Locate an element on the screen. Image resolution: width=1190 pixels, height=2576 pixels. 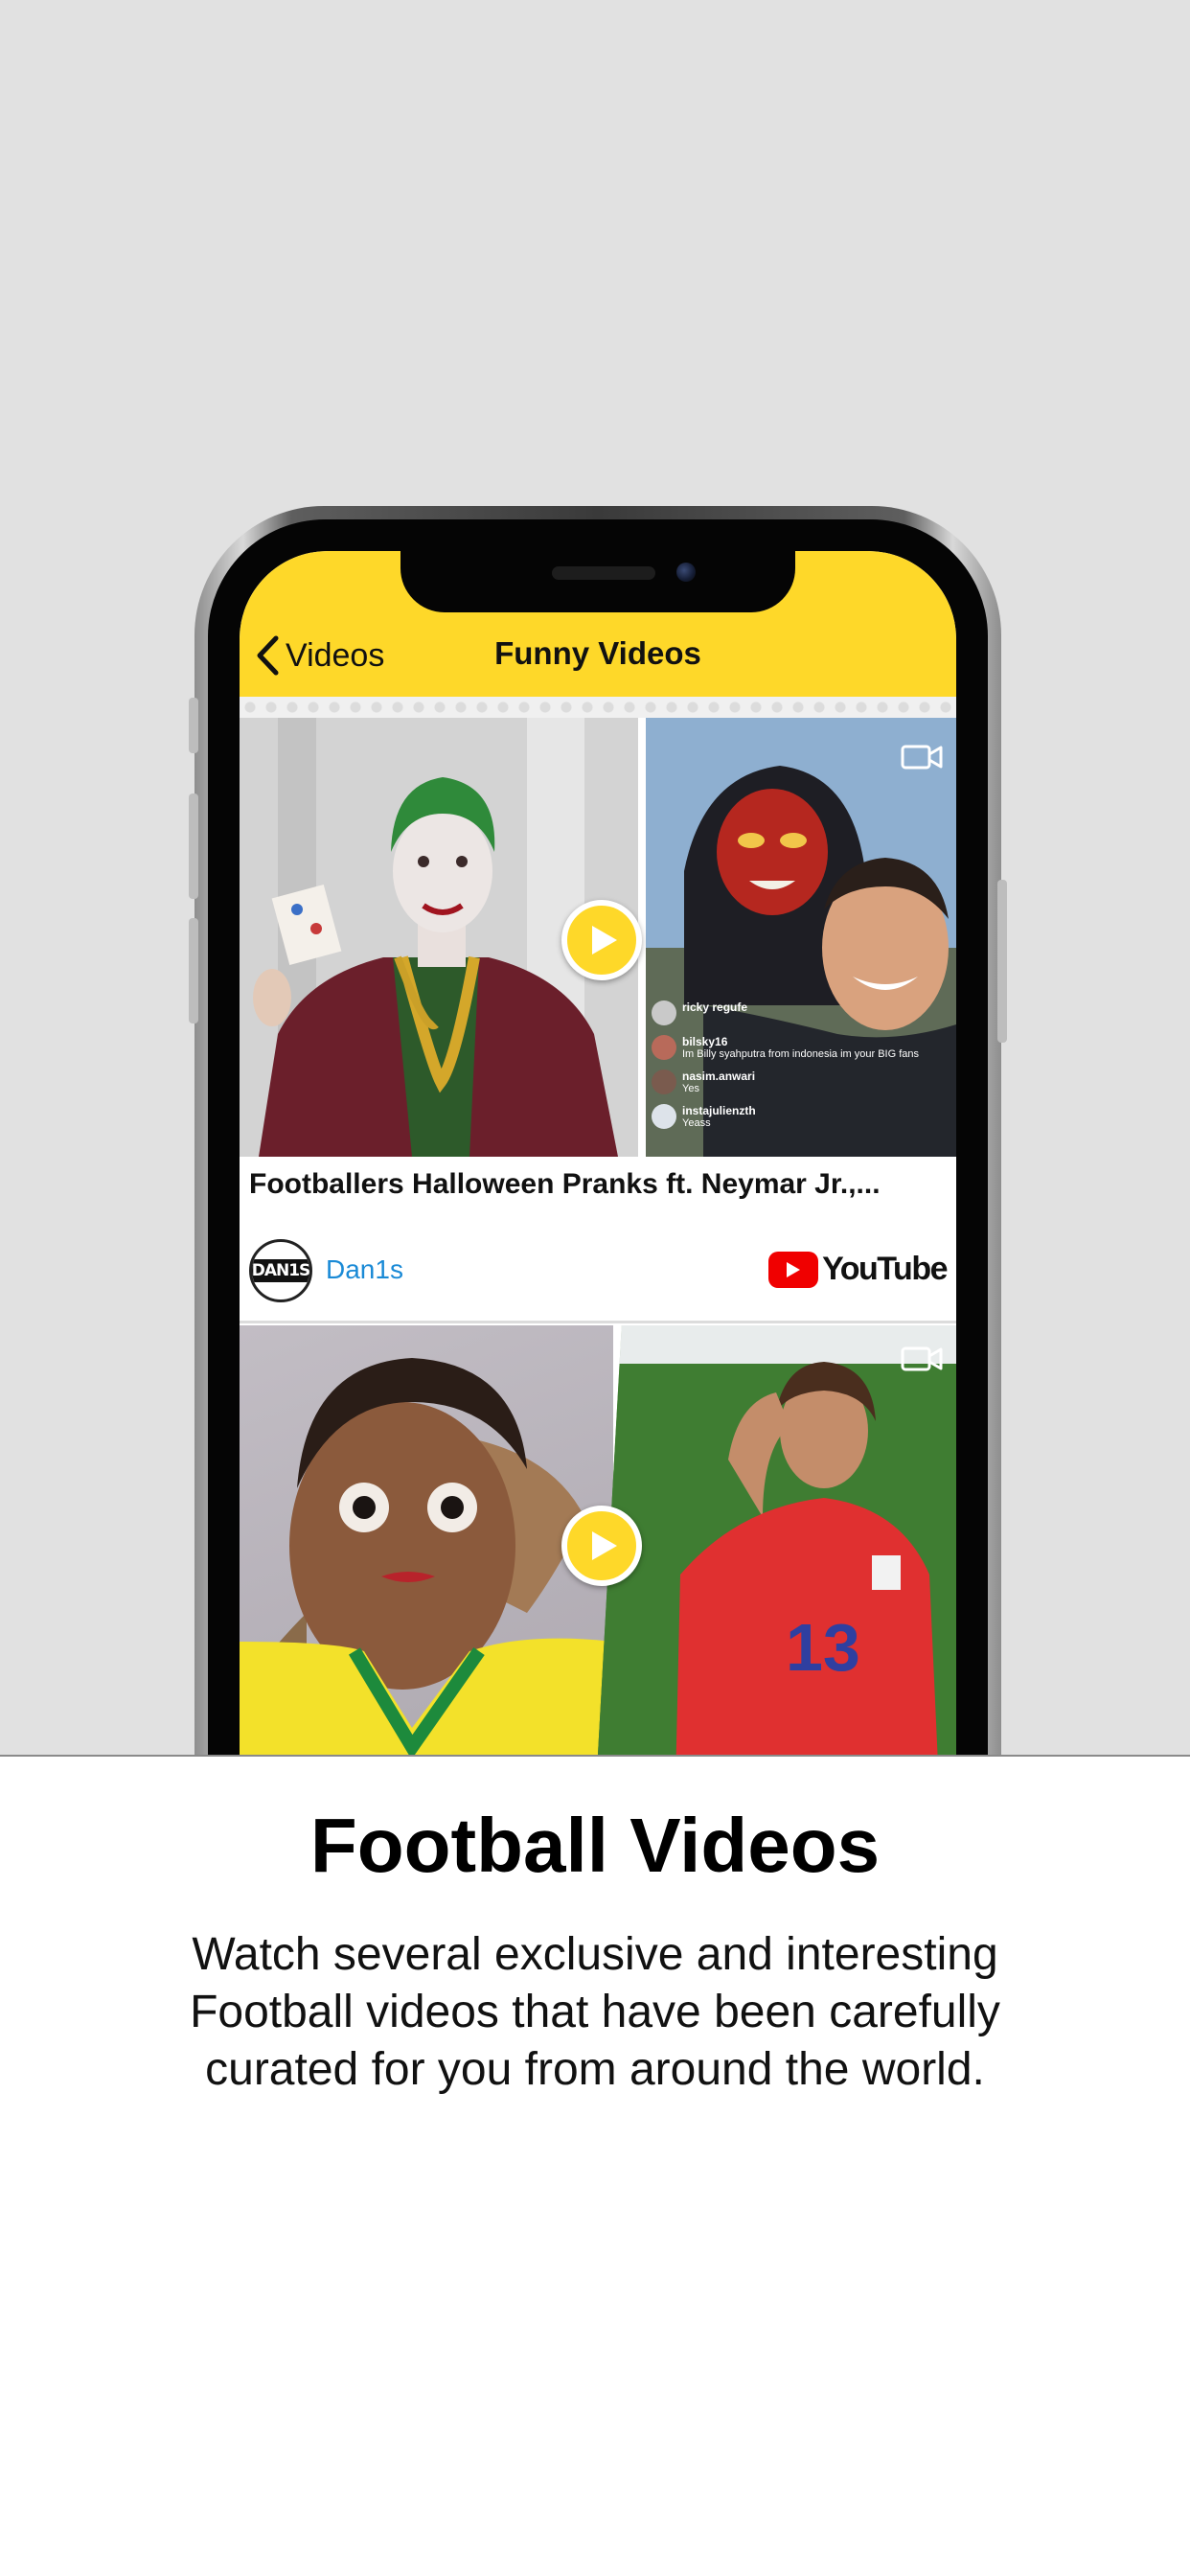
youtube-play-icon is located at coordinates (794, 1269).